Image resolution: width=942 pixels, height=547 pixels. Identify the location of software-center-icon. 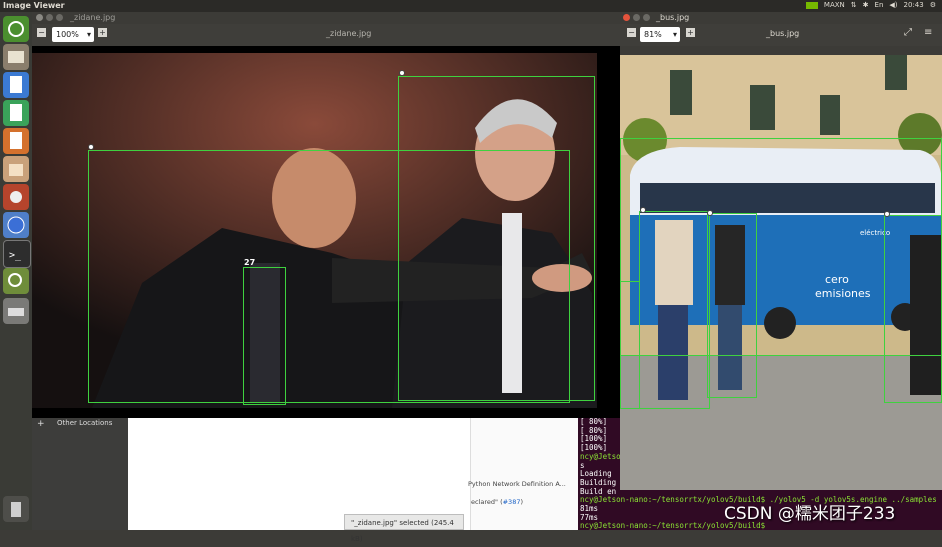
(16, 169).